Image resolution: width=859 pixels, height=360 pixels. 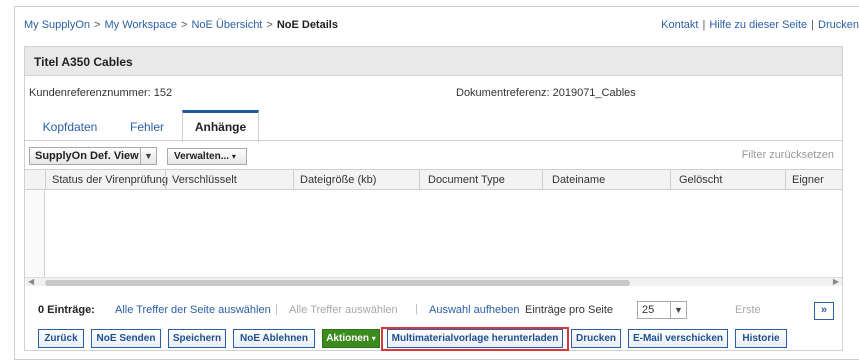 What do you see at coordinates (66, 310) in the screenshot?
I see `entry-count: 0 Einträge:` at bounding box center [66, 310].